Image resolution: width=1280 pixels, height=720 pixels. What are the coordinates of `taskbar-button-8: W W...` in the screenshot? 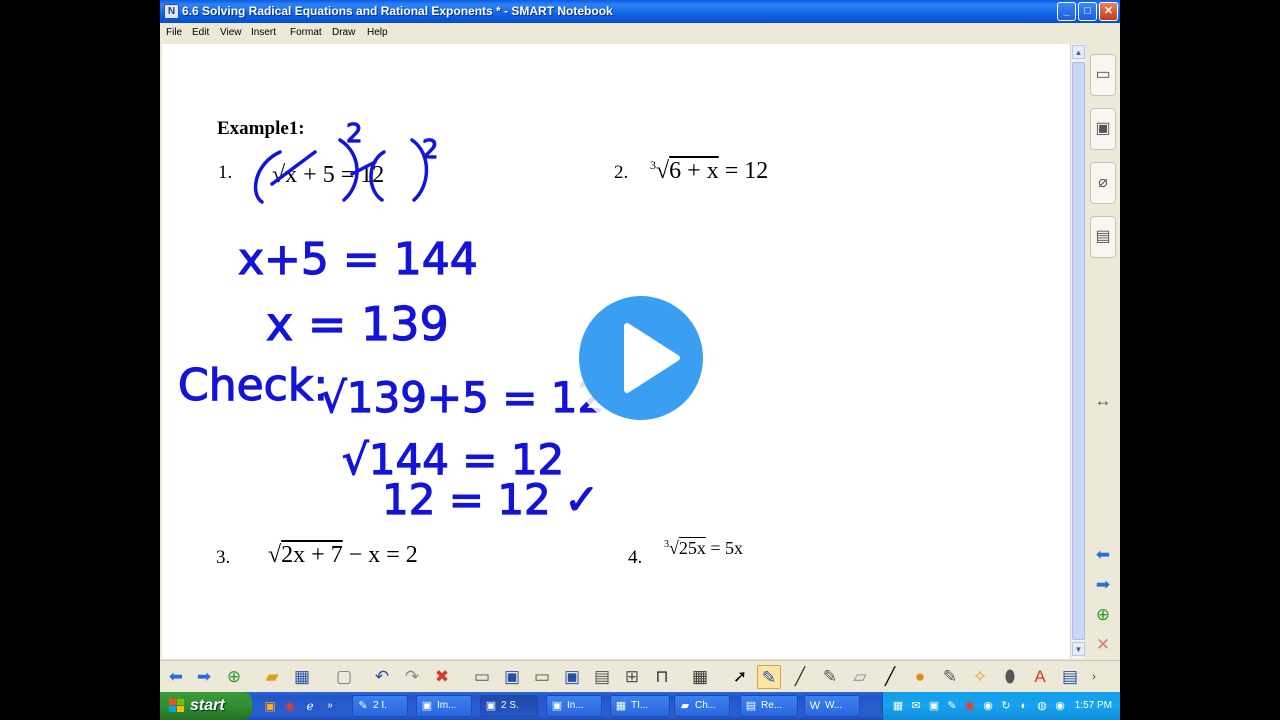 It's located at (832, 706).